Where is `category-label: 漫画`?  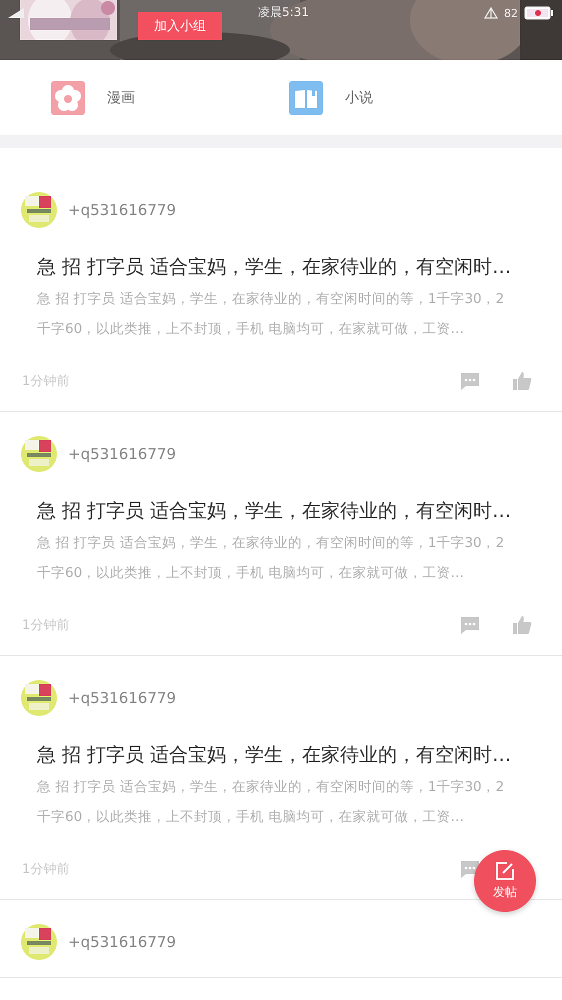 category-label: 漫画 is located at coordinates (121, 97).